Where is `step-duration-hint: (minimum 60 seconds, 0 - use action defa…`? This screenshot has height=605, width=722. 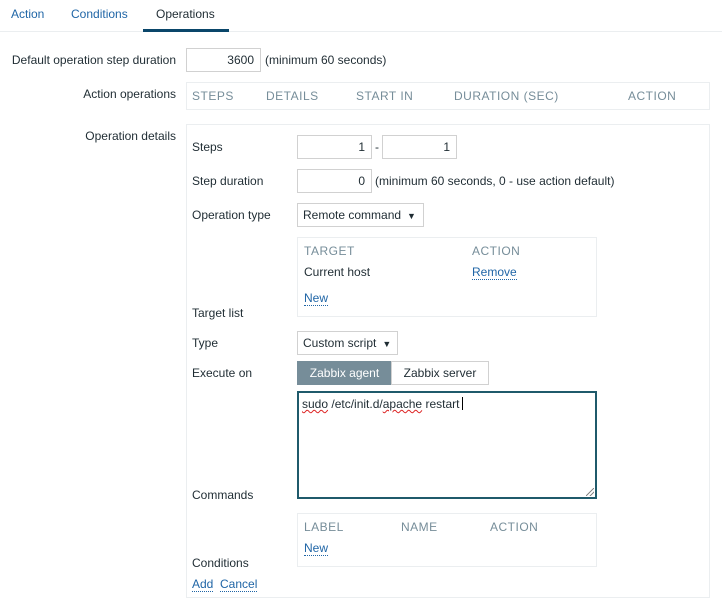 step-duration-hint: (minimum 60 seconds, 0 - use action defa… is located at coordinates (495, 181).